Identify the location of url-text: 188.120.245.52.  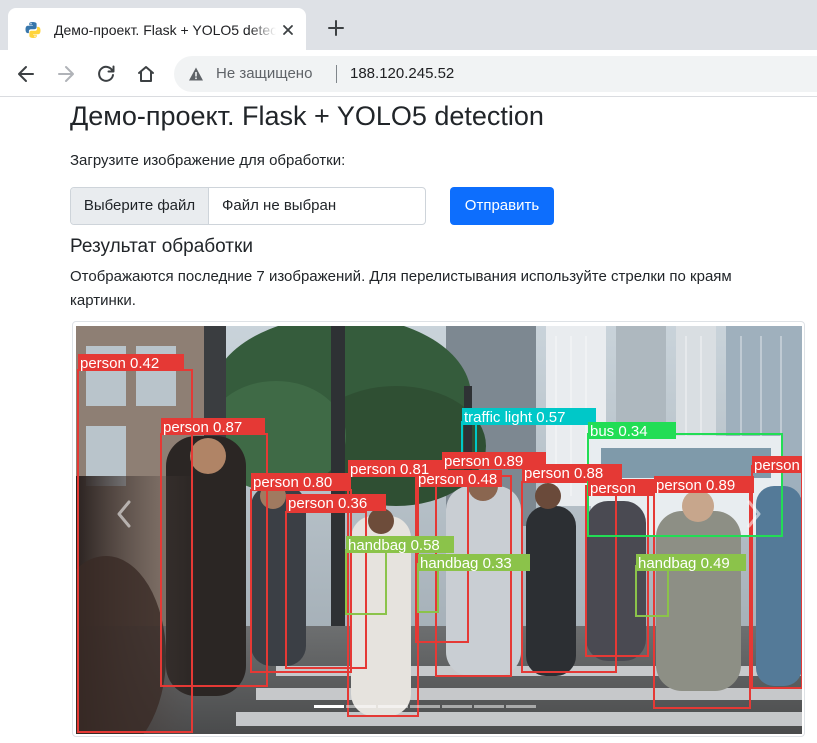
(402, 74).